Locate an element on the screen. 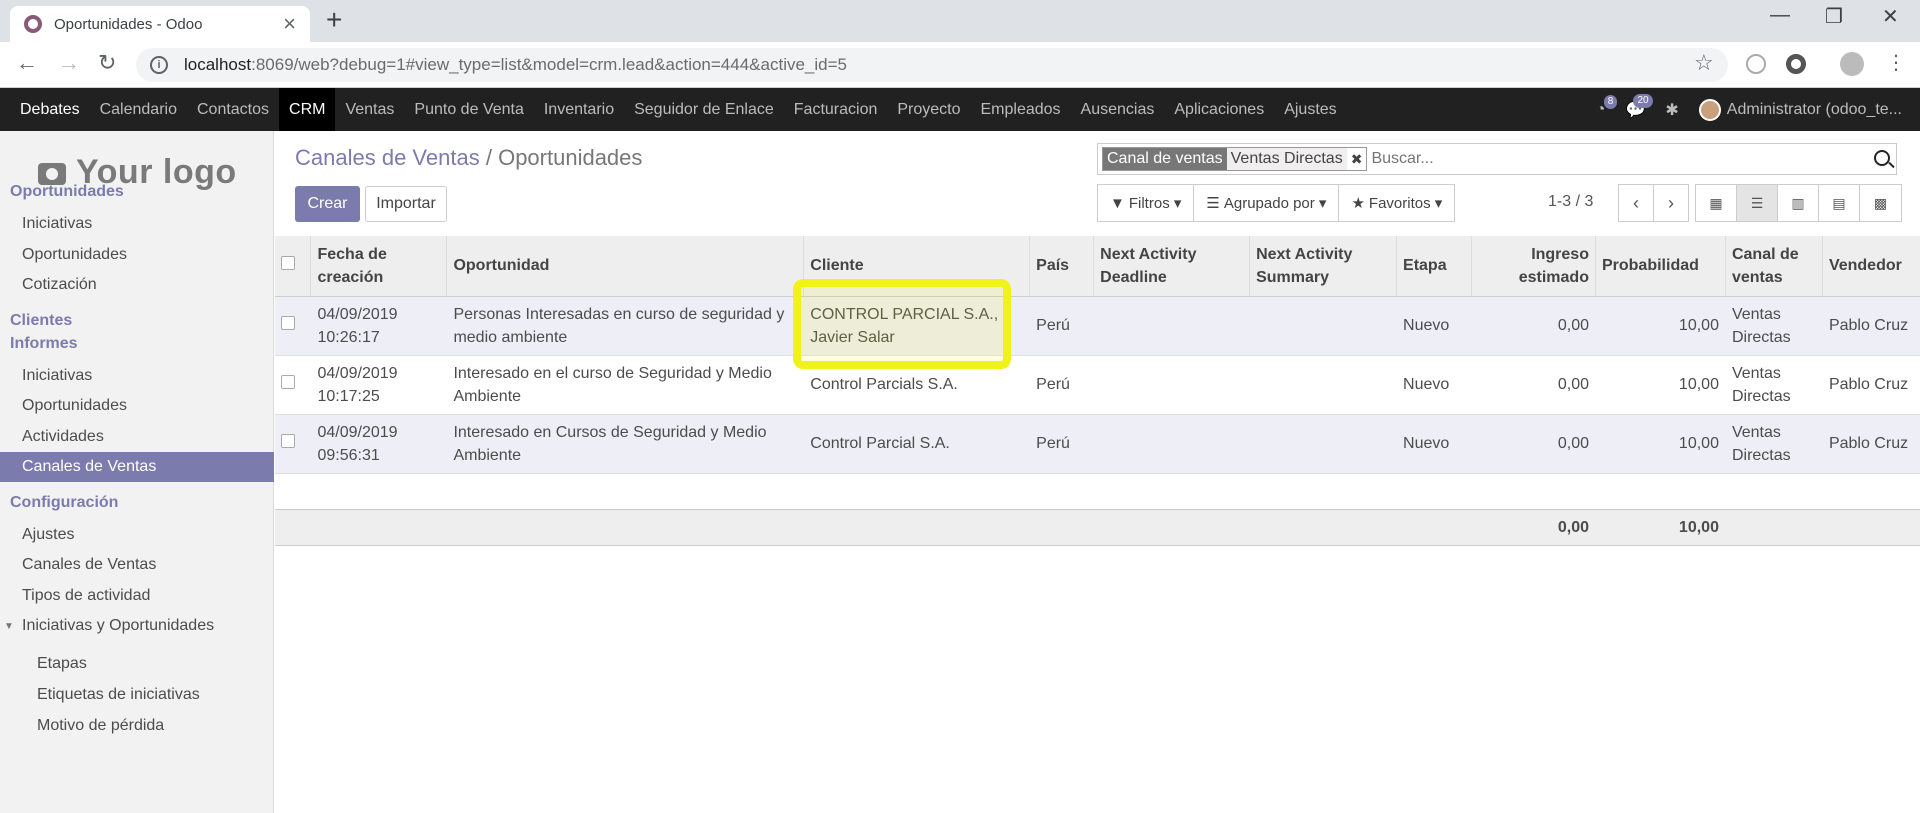 Image resolution: width=1920 pixels, height=813 pixels. app-menu-item: Seguidor de Enlace is located at coordinates (704, 109).